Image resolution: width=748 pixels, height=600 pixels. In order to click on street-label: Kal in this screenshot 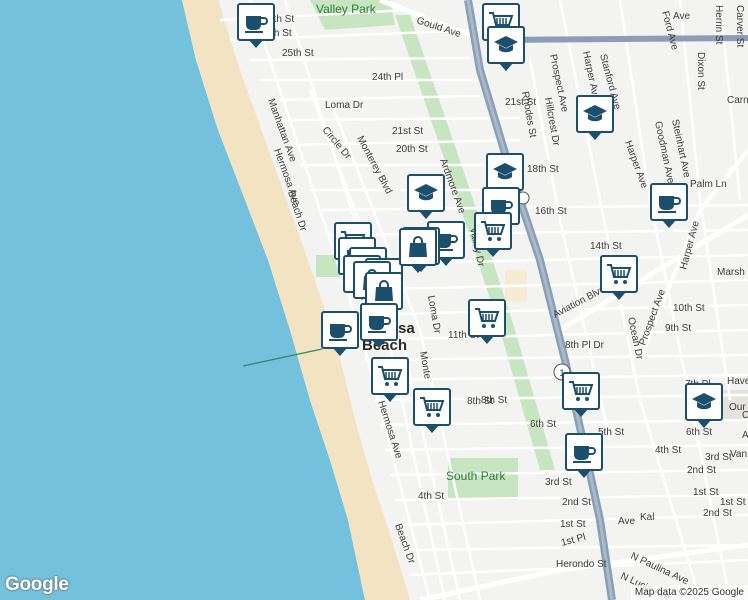, I will do `click(647, 517)`.